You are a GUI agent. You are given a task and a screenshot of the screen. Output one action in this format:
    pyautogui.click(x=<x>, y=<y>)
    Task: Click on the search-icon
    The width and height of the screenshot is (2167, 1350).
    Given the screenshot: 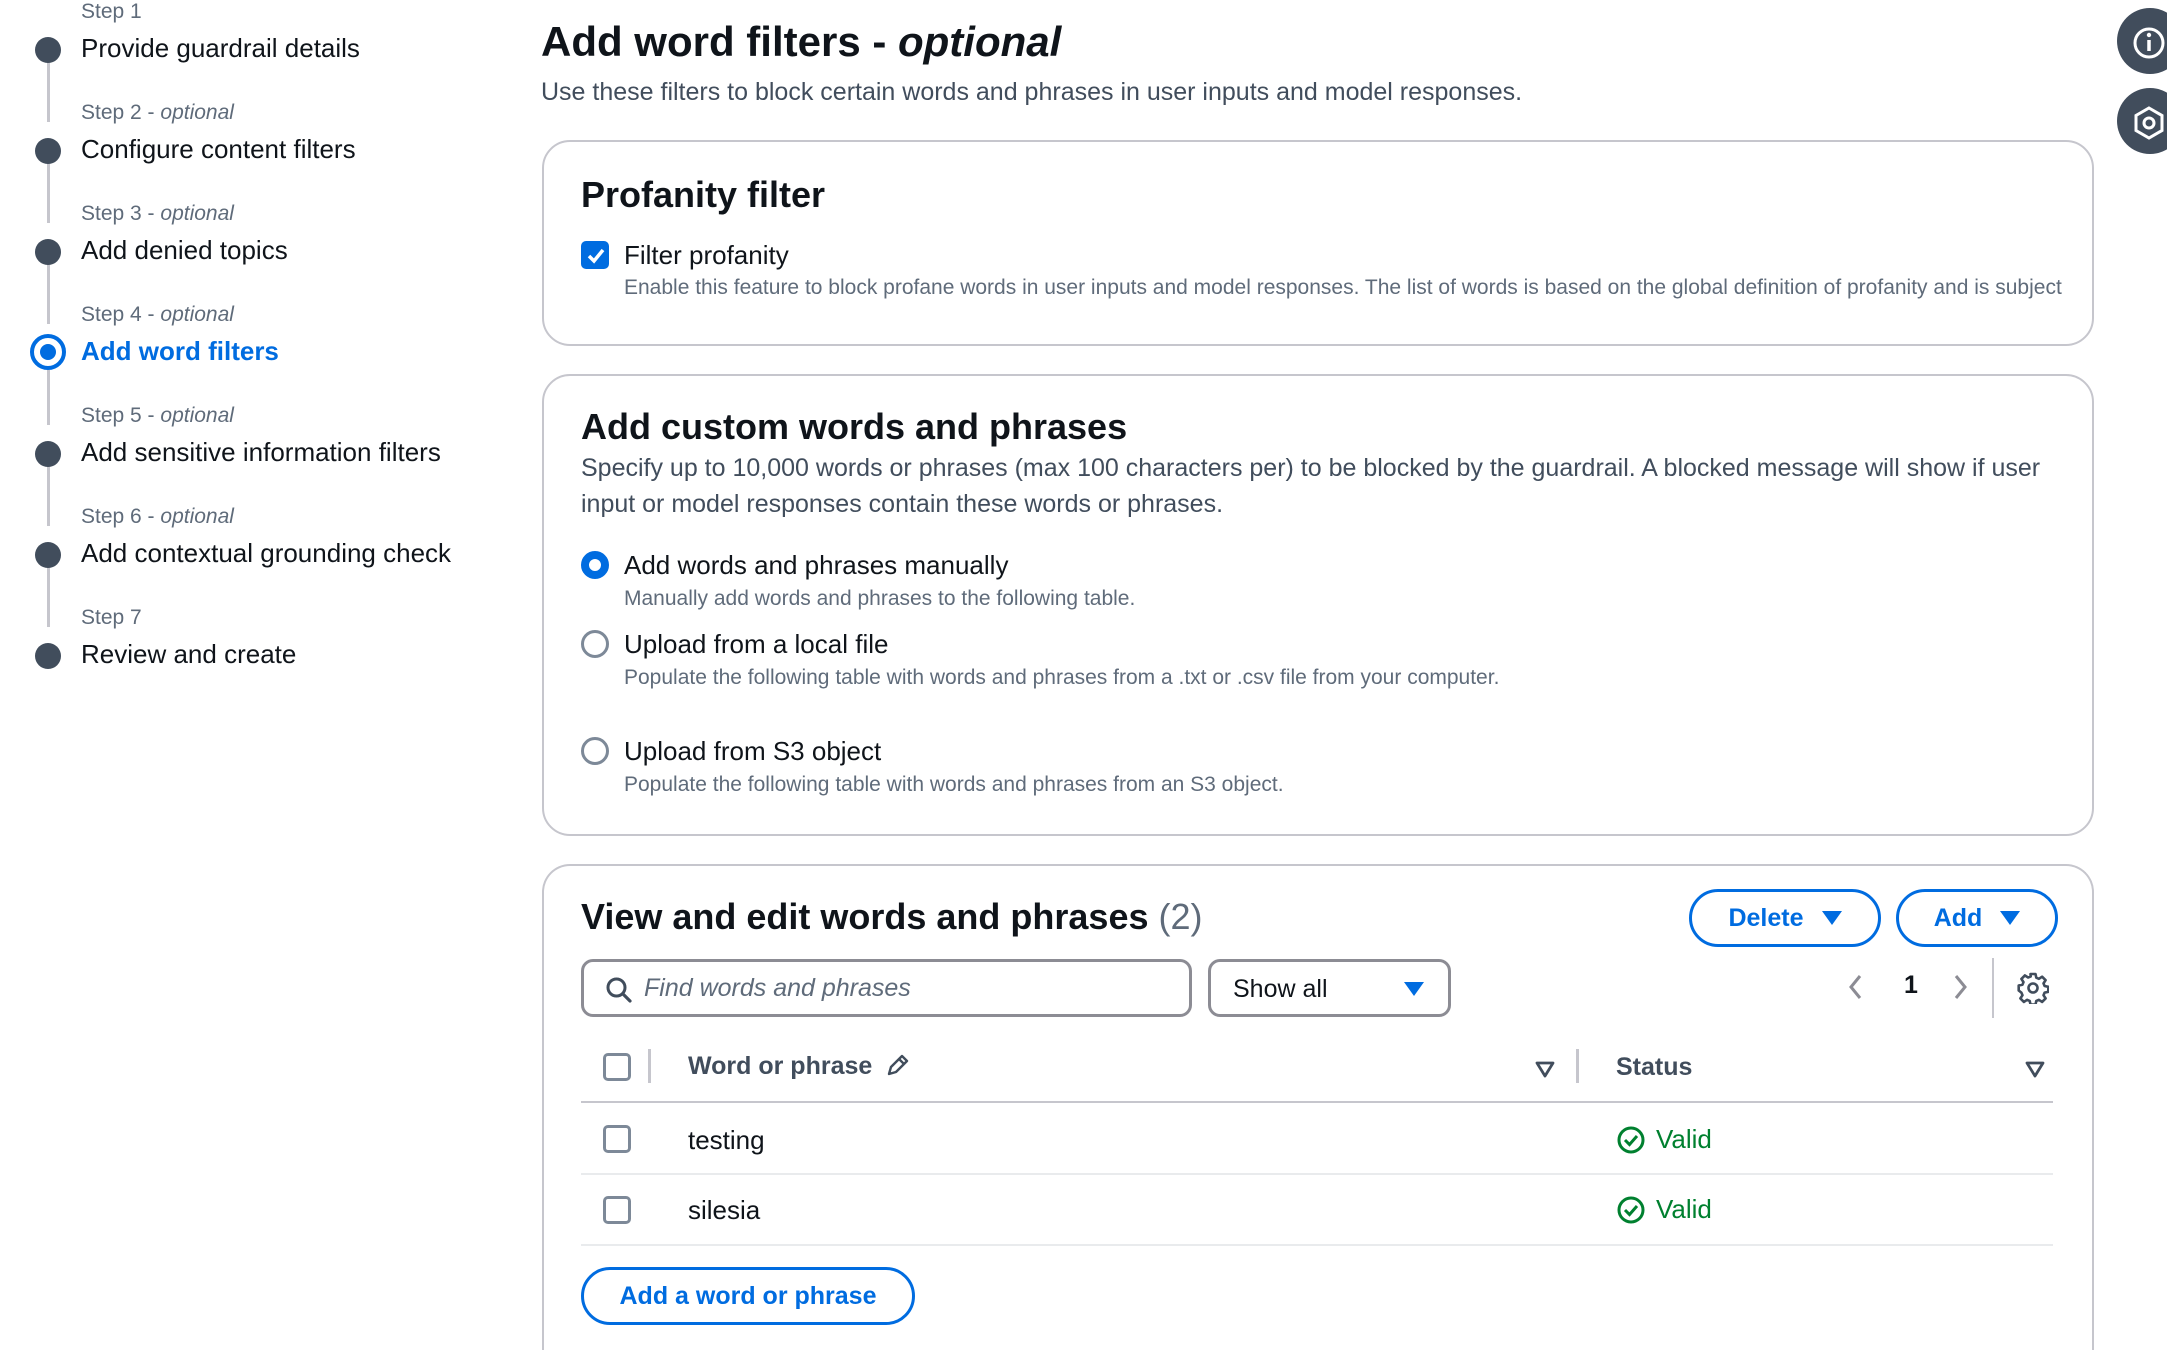 What is the action you would take?
    pyautogui.click(x=619, y=990)
    